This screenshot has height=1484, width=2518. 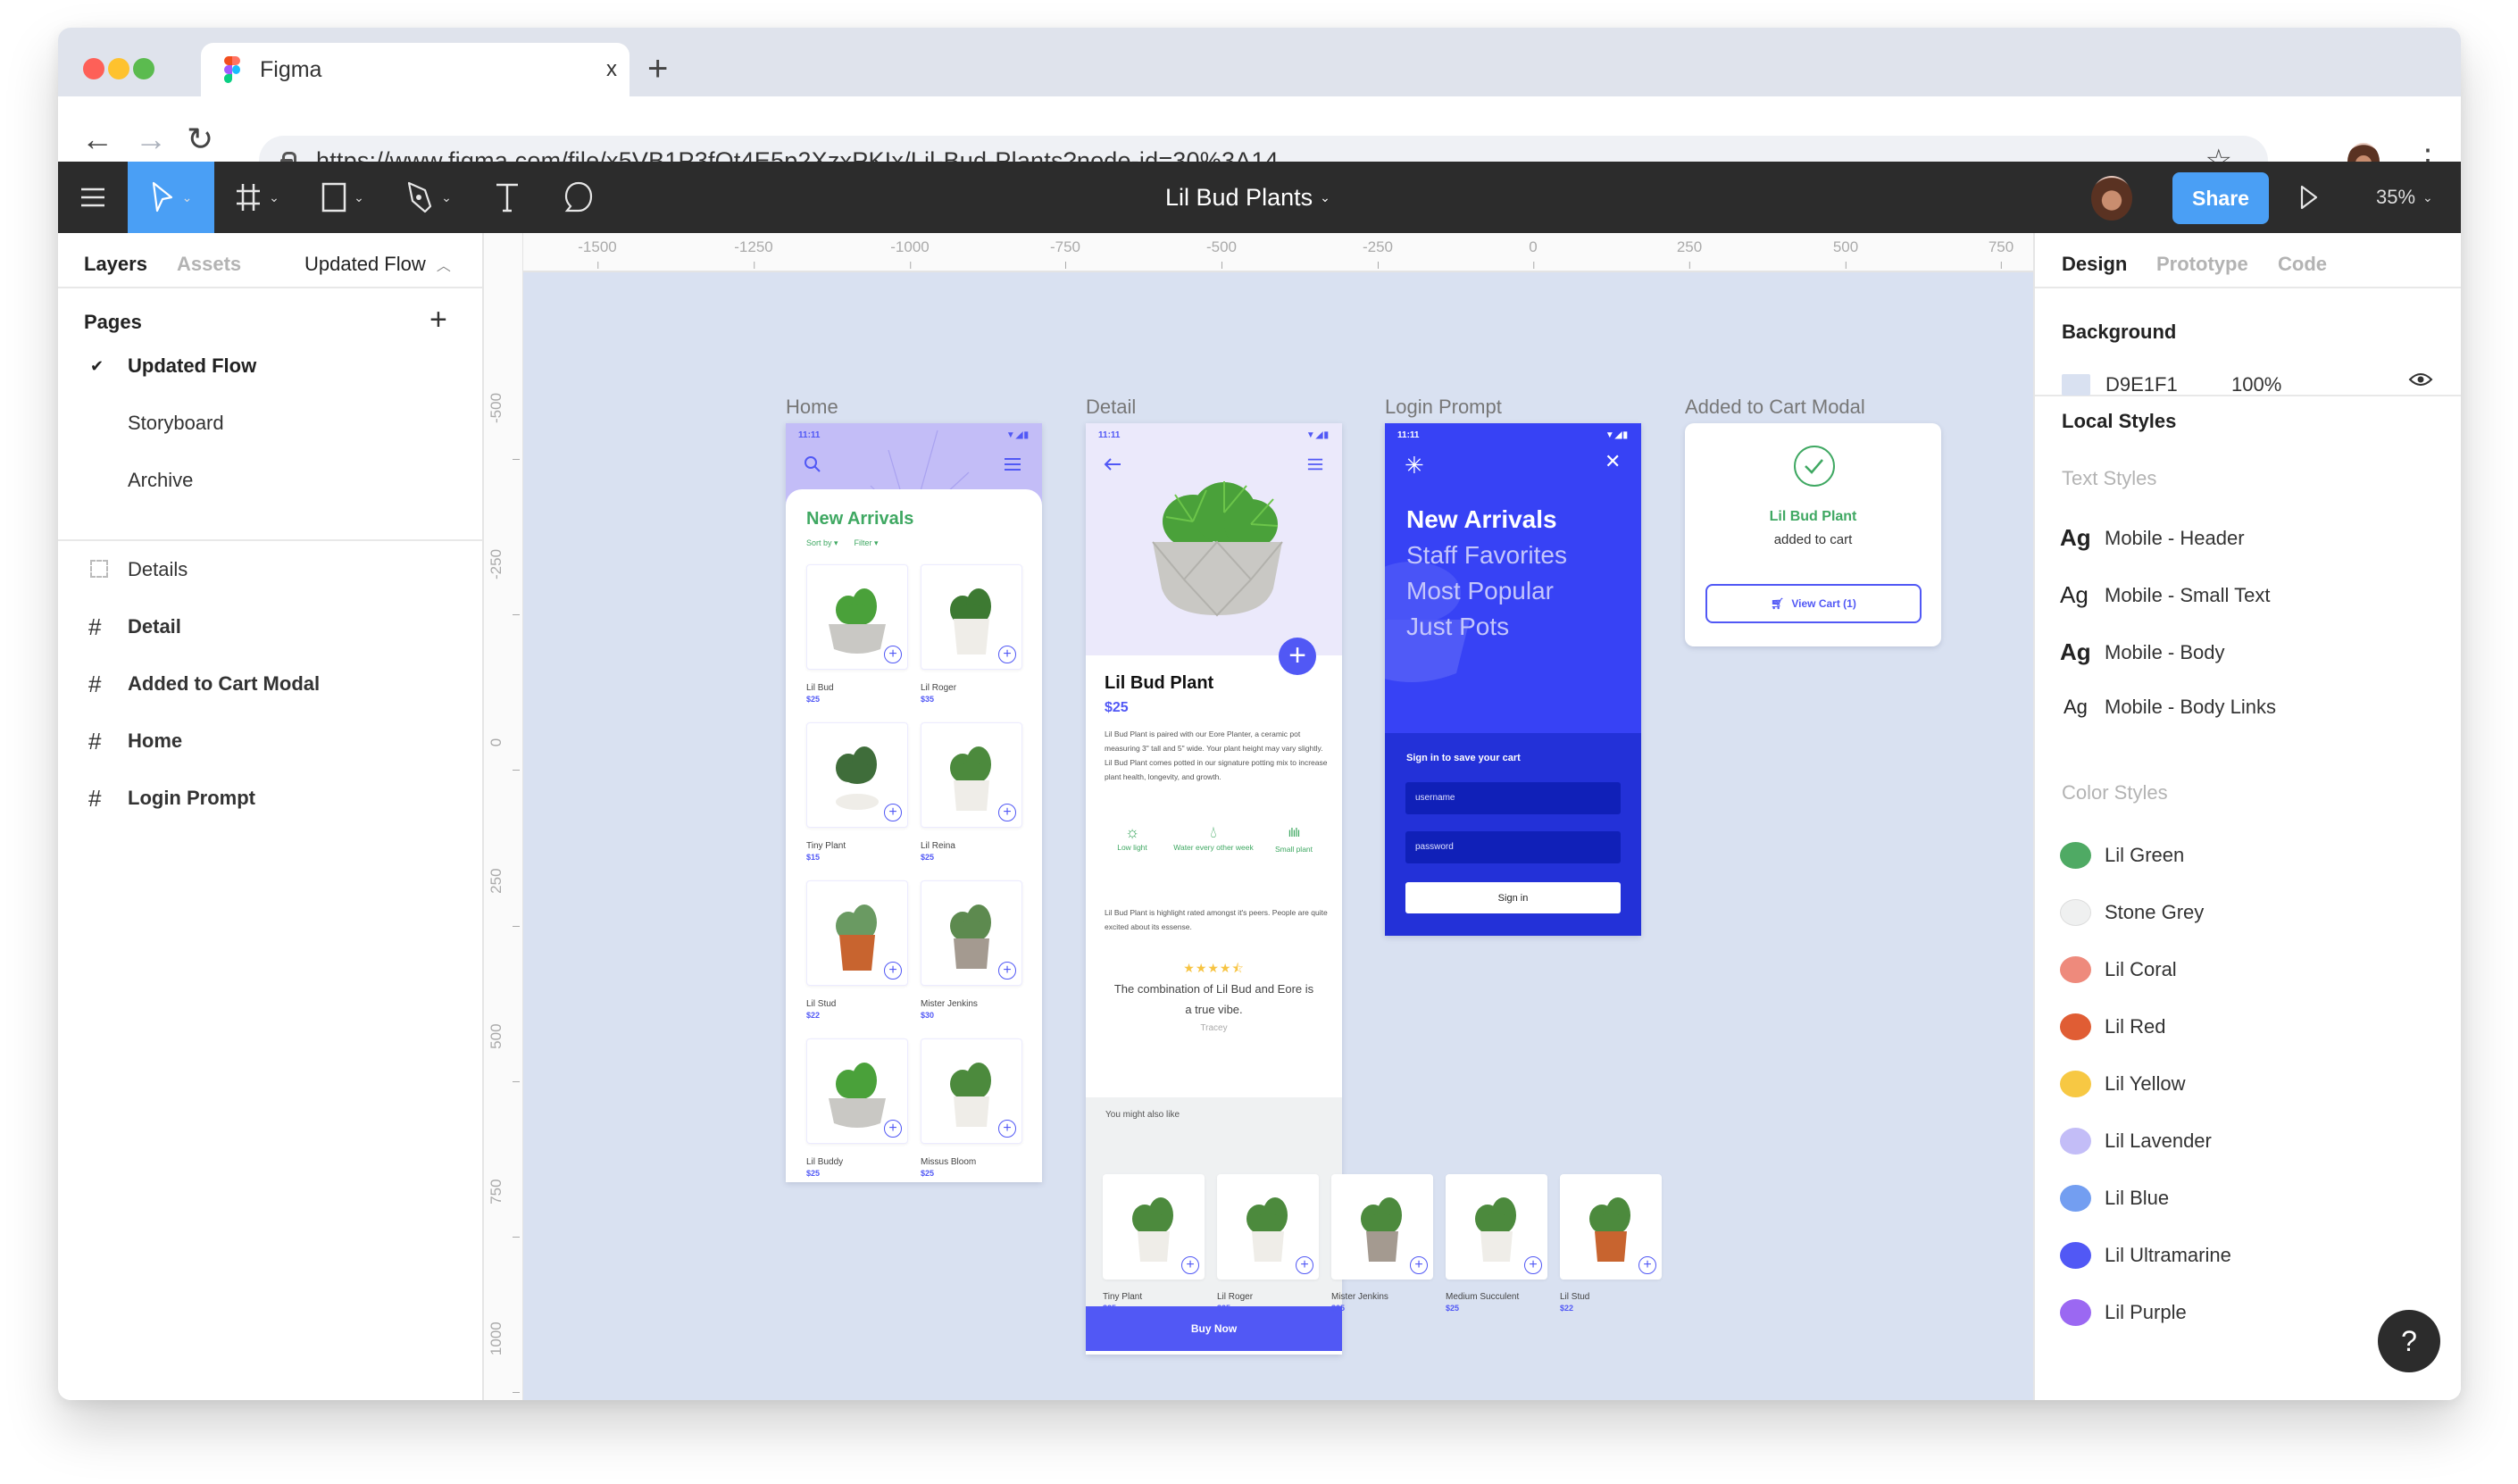 I want to click on sort-by-dropdown: Sort by ▾, so click(x=822, y=543).